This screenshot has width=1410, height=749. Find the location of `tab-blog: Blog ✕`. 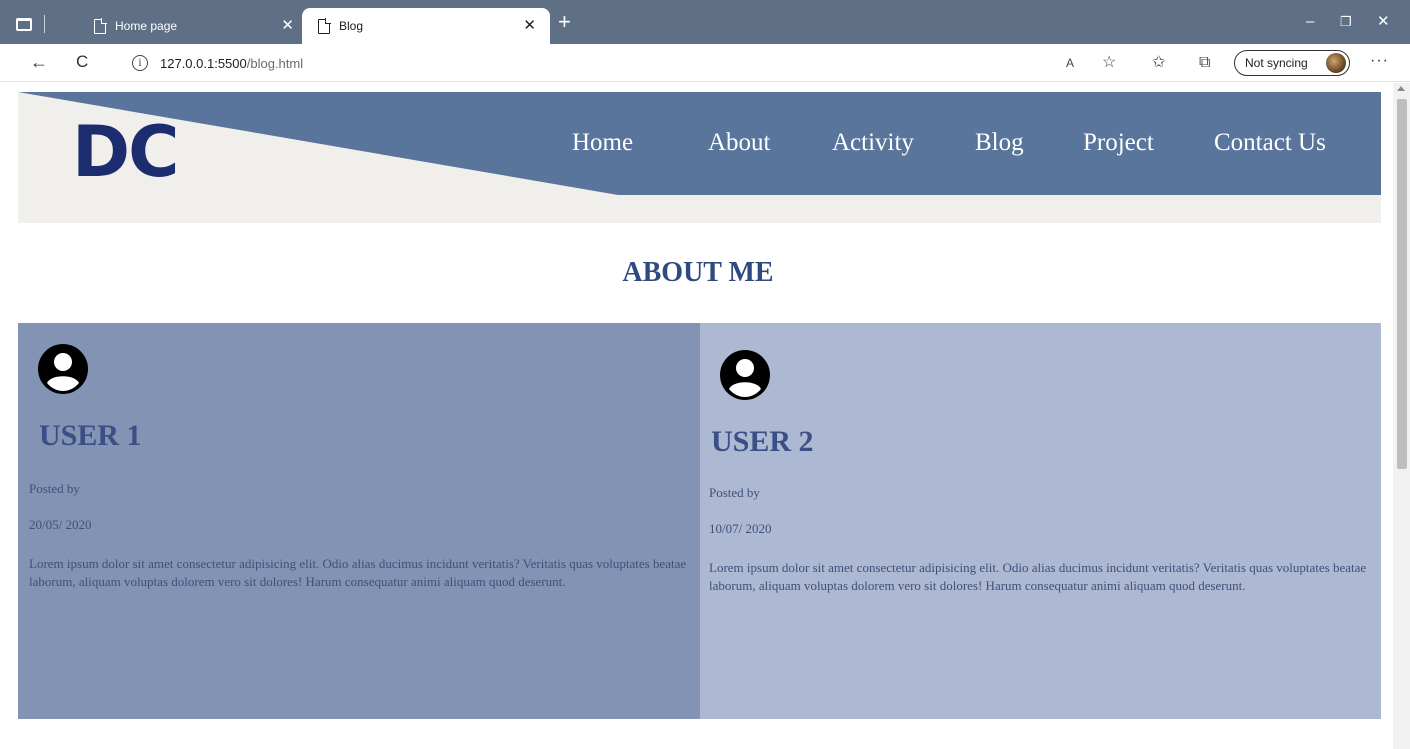

tab-blog: Blog ✕ is located at coordinates (426, 26).